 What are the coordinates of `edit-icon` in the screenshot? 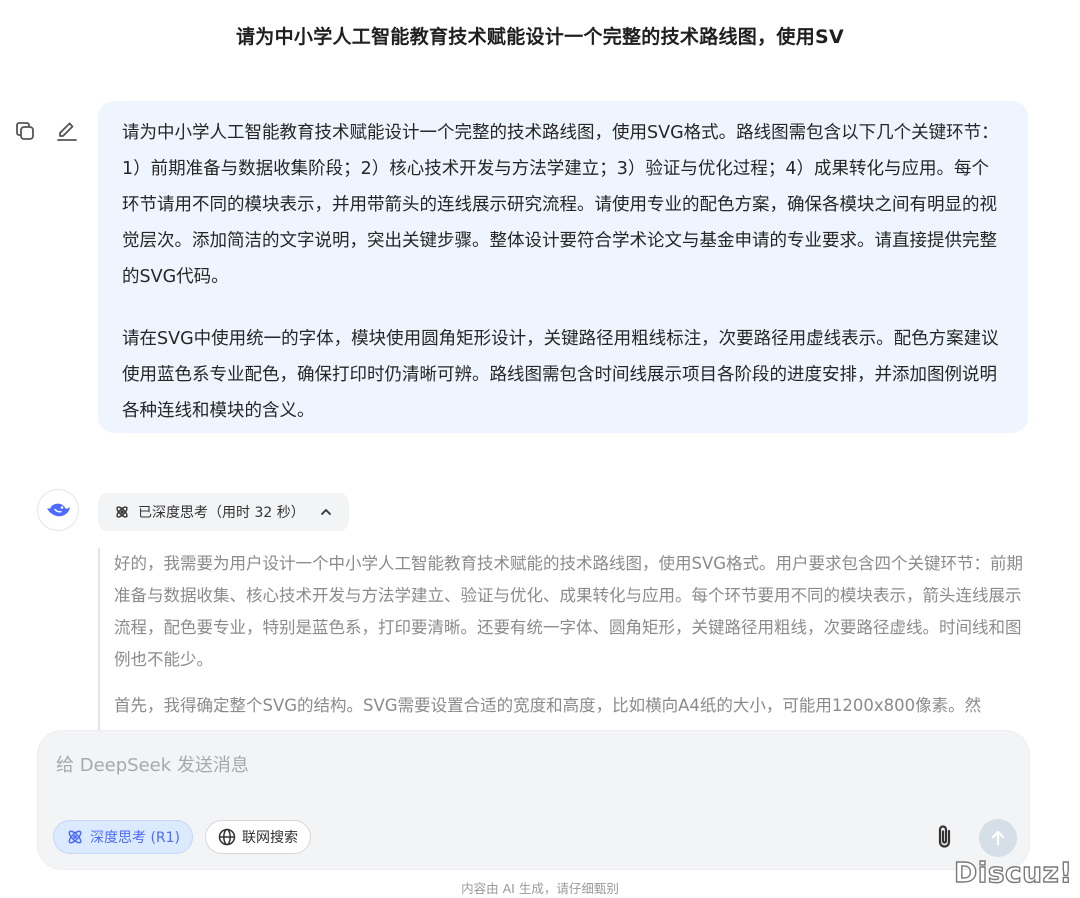 It's located at (67, 131).